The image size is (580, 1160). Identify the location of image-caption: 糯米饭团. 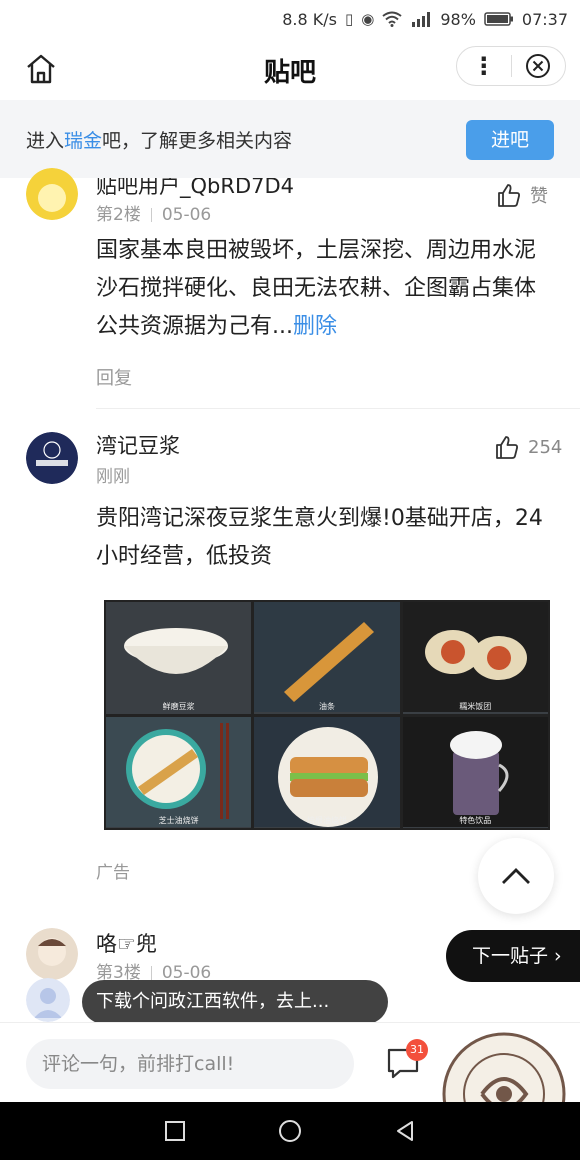
(475, 706).